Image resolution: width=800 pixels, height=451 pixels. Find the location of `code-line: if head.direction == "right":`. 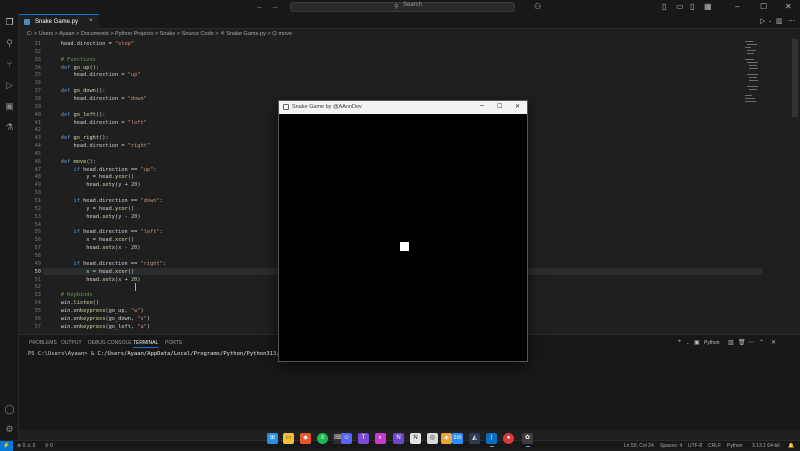

code-line: if head.direction == "right": is located at coordinates (107, 264).